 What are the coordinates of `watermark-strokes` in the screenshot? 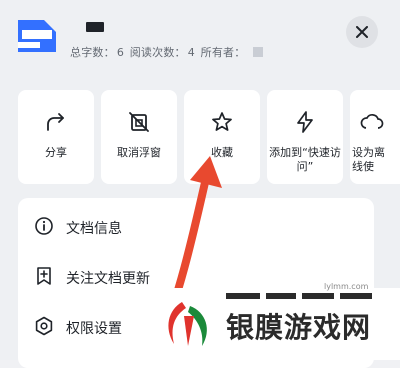 It's located at (299, 296).